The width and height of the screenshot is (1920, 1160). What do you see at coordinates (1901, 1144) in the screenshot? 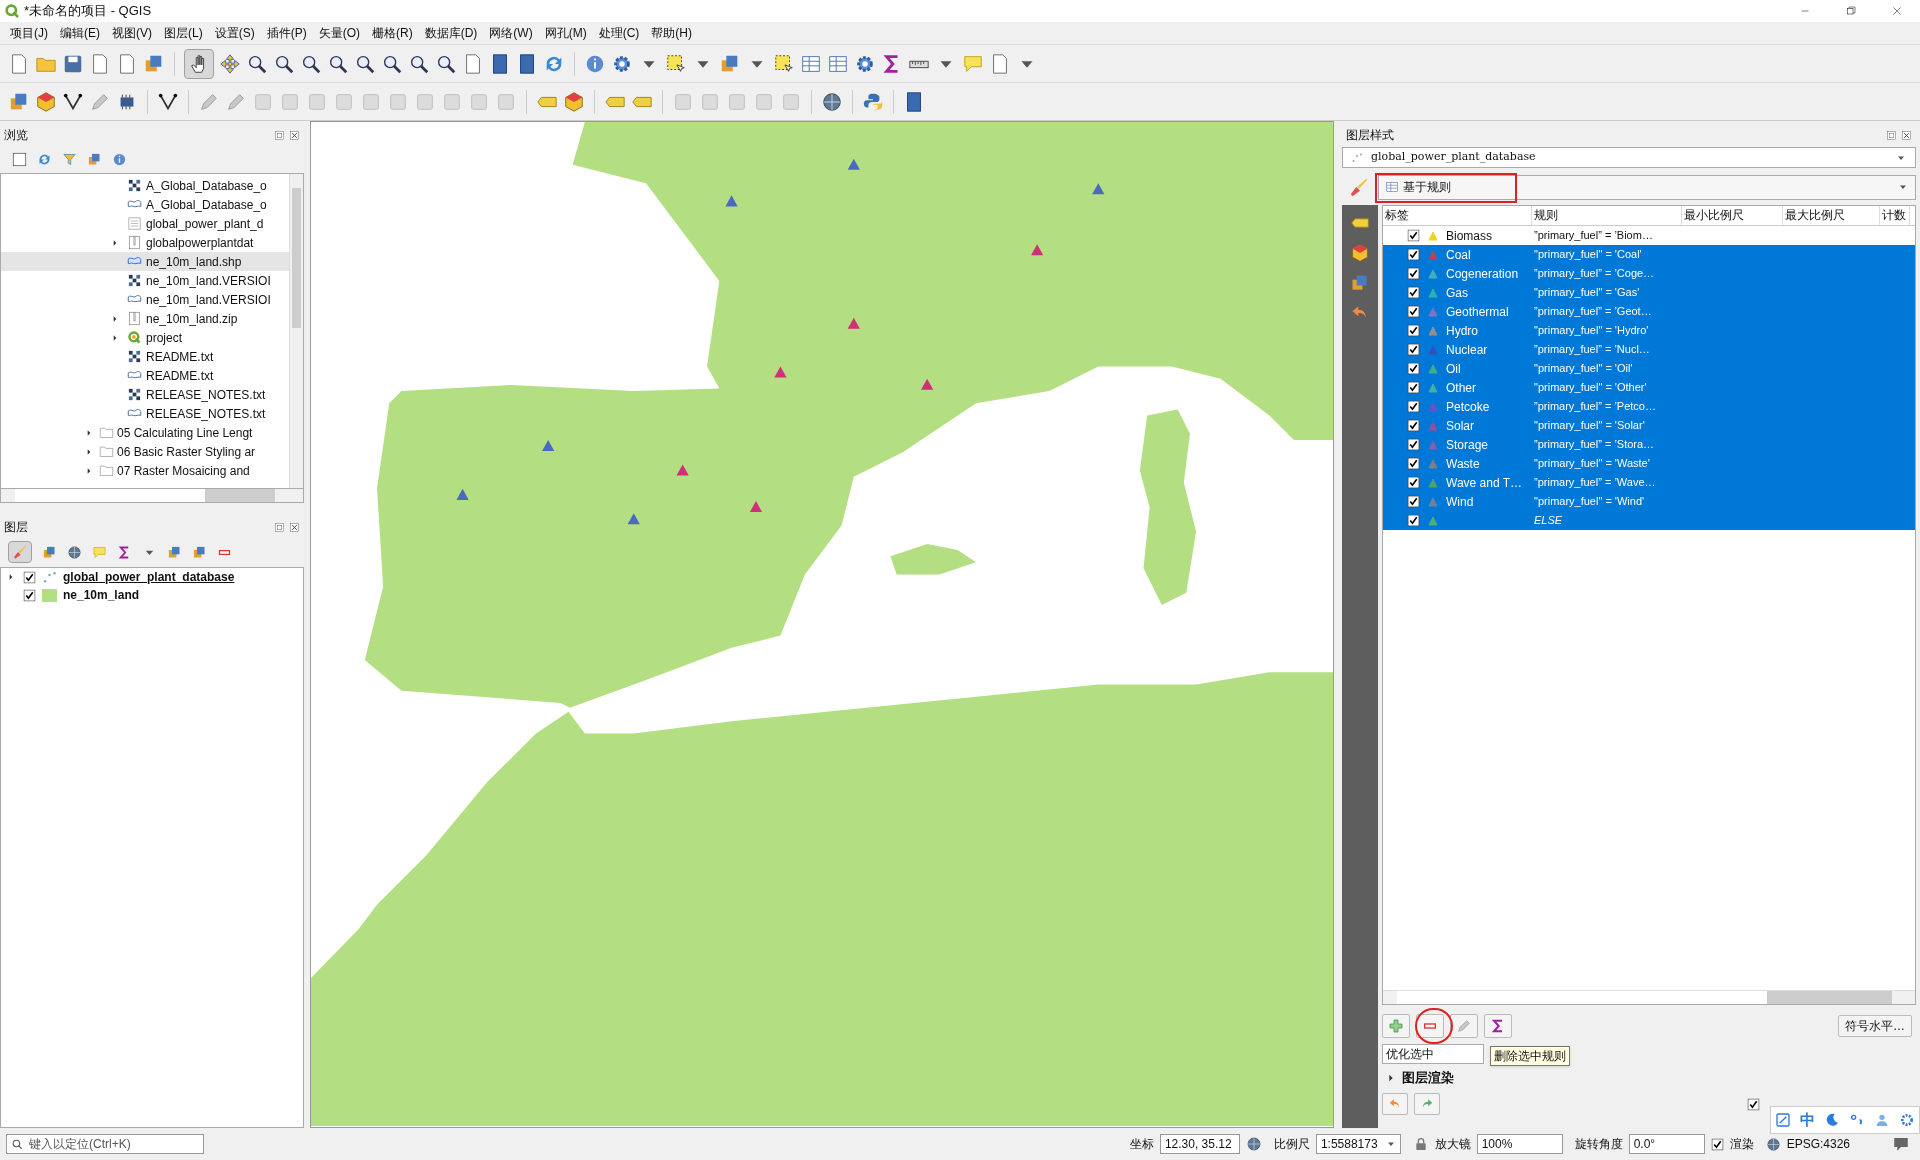
I see `messages-icon` at bounding box center [1901, 1144].